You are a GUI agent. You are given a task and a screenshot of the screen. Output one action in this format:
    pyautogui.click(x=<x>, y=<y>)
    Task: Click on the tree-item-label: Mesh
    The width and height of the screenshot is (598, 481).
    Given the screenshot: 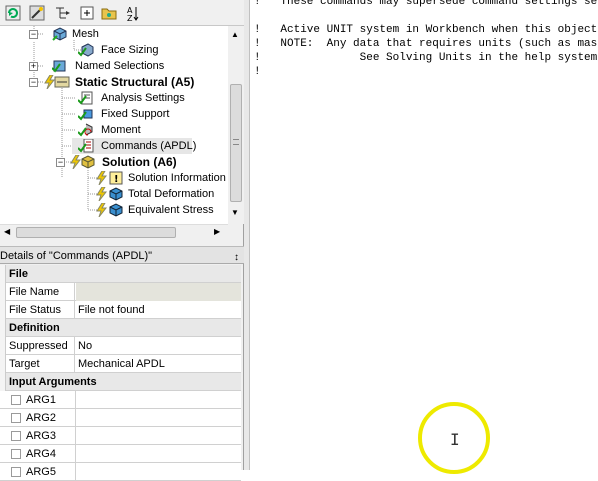 What is the action you would take?
    pyautogui.click(x=85, y=34)
    